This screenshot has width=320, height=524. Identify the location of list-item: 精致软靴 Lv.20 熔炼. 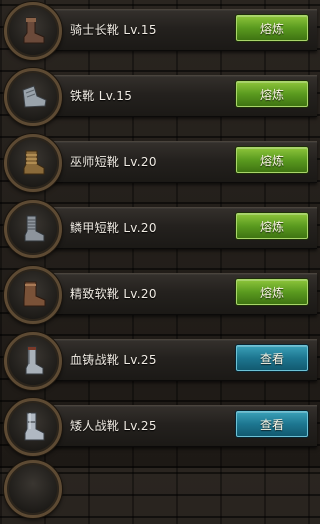
(159, 297).